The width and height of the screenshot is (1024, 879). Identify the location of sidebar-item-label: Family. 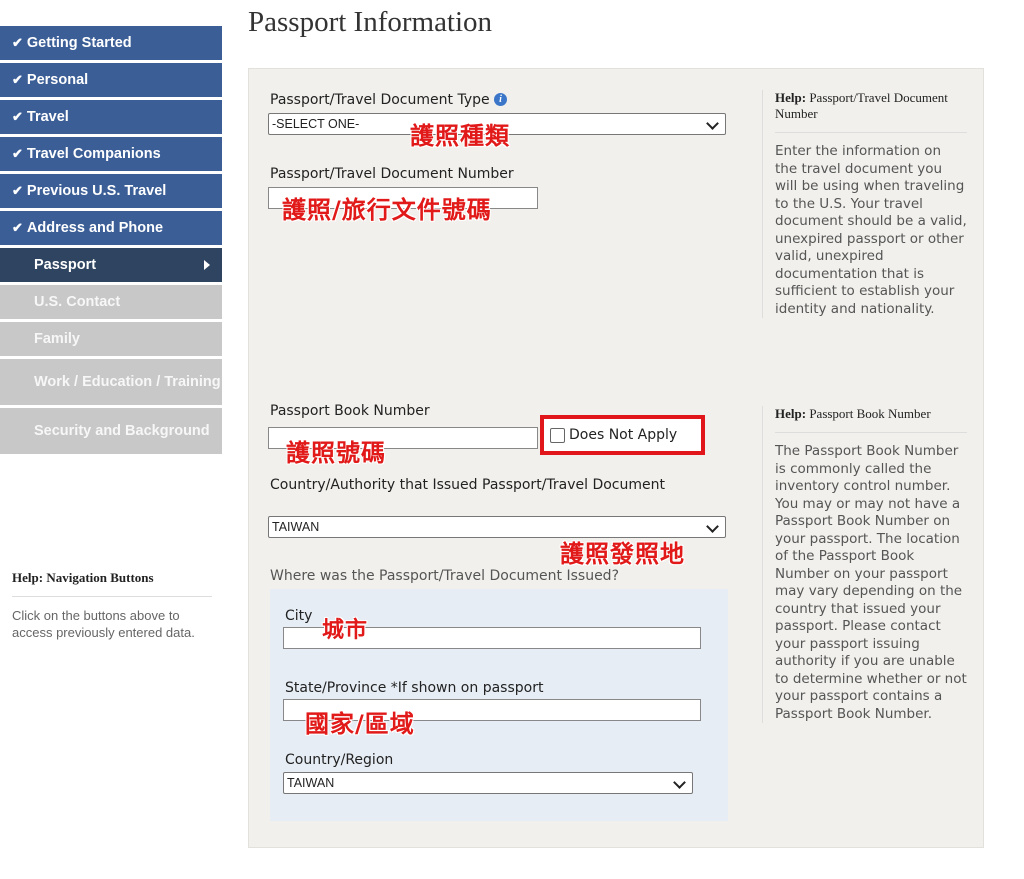
(57, 339).